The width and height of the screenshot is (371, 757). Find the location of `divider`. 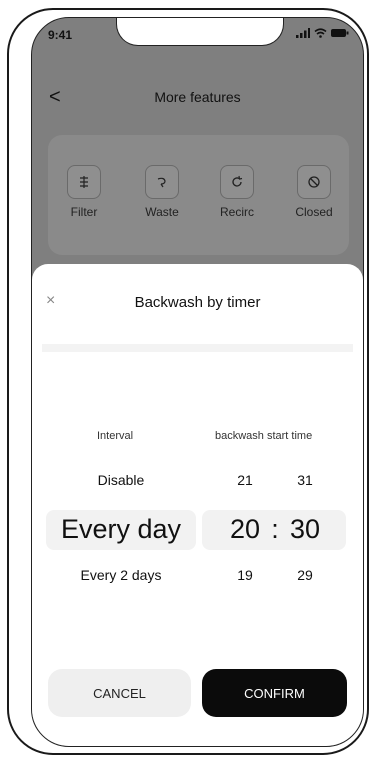

divider is located at coordinates (197, 348).